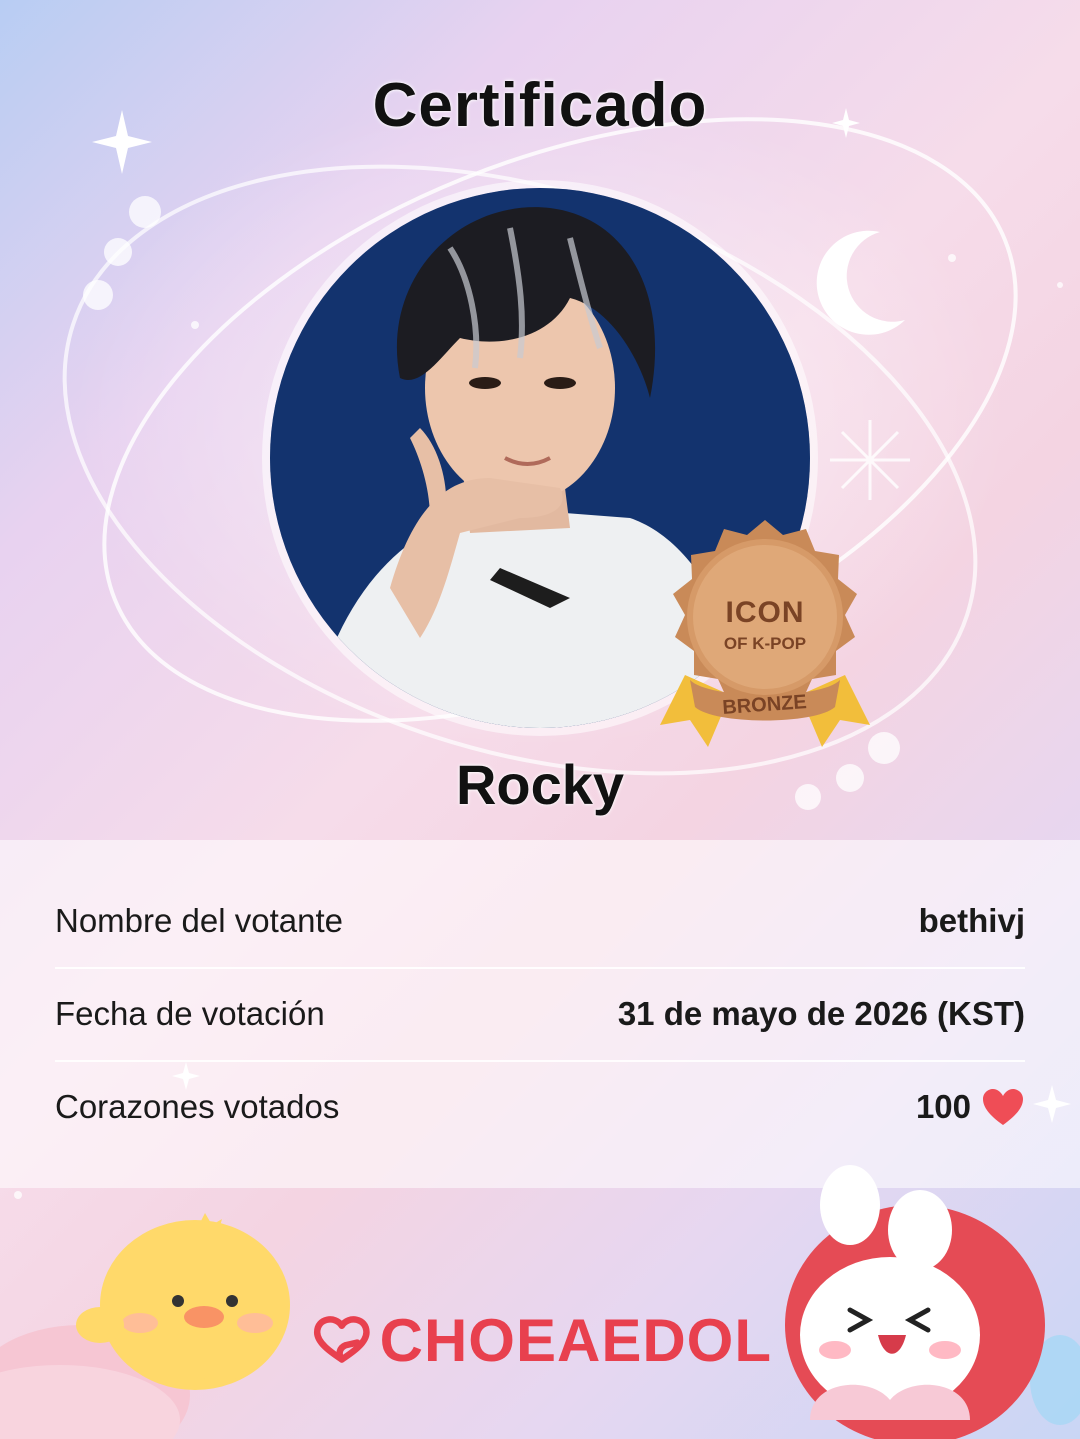 Image resolution: width=1080 pixels, height=1439 pixels. I want to click on sparkle-outline-icon, so click(870, 460).